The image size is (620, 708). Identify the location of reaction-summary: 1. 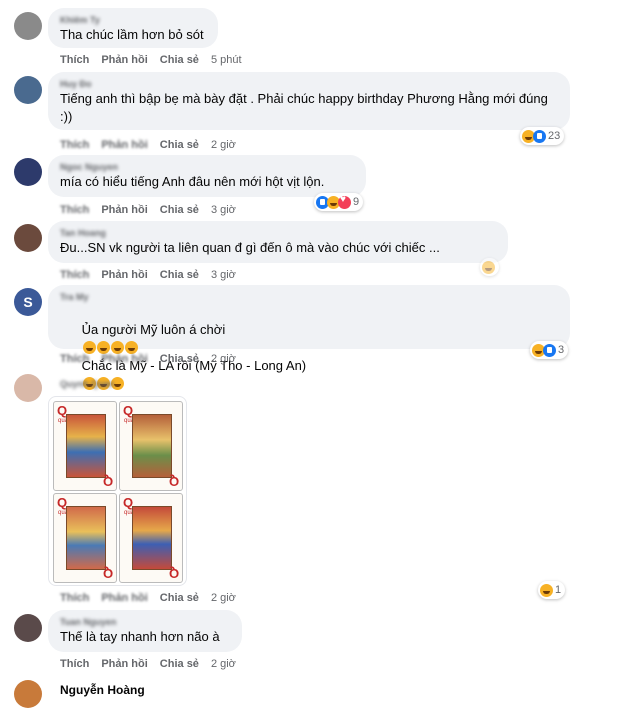
(552, 590).